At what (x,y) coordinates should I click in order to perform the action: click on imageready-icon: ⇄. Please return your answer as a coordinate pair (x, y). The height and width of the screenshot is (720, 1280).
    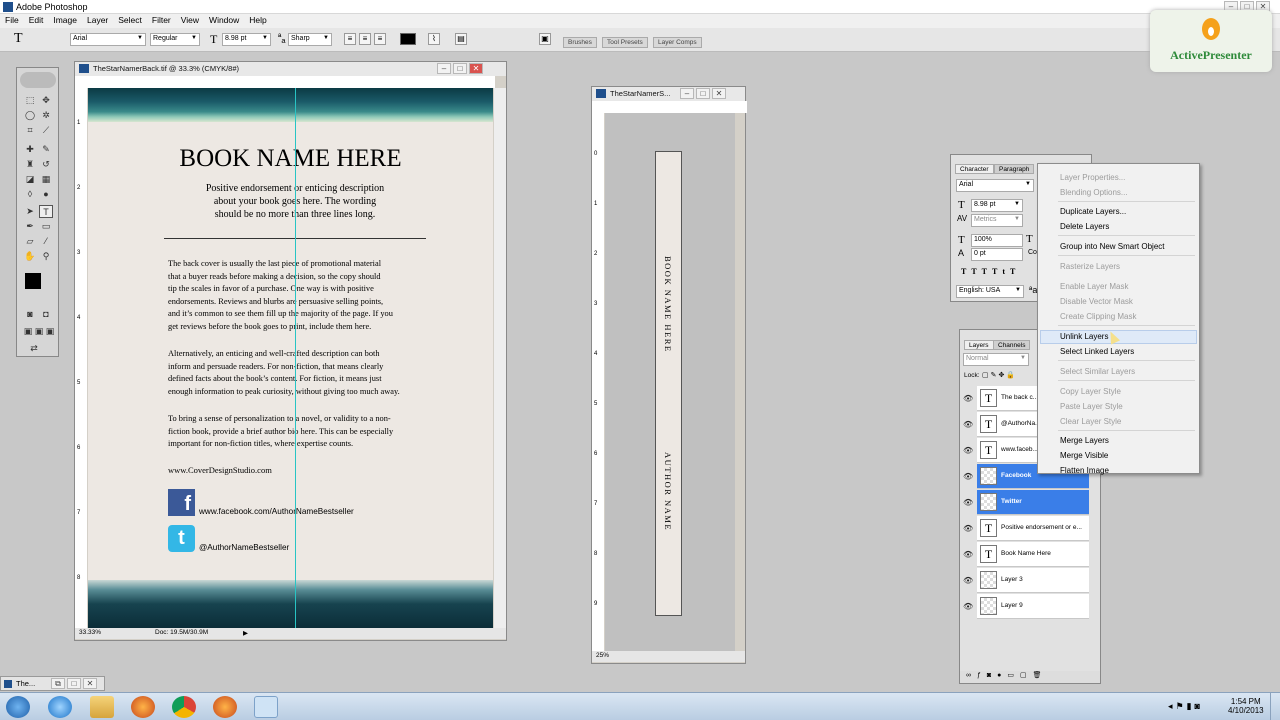
    Looking at the image, I should click on (34, 348).